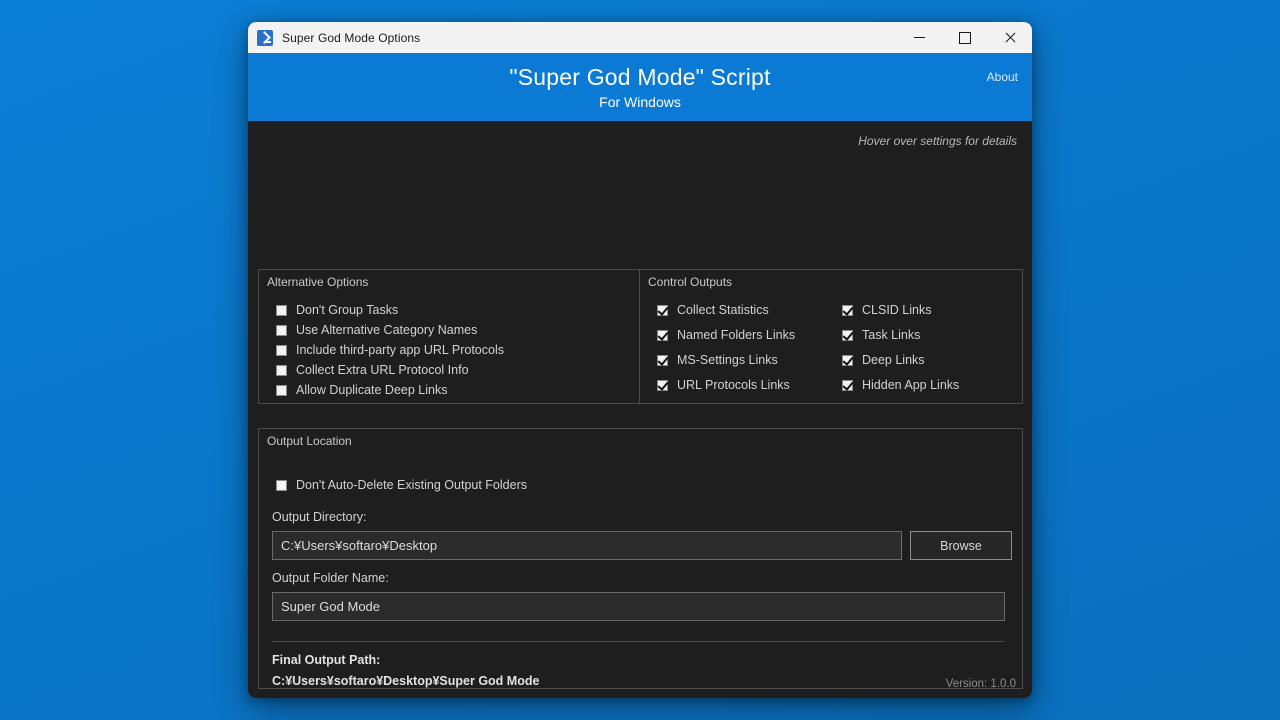 This screenshot has height=720, width=1280. What do you see at coordinates (309, 441) in the screenshot?
I see `output-location-title: Output Location` at bounding box center [309, 441].